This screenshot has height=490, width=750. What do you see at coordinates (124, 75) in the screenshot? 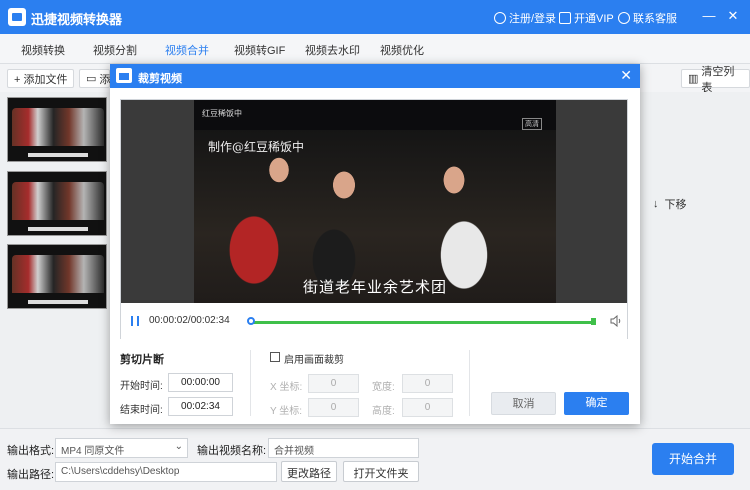
I see `video-icon` at bounding box center [124, 75].